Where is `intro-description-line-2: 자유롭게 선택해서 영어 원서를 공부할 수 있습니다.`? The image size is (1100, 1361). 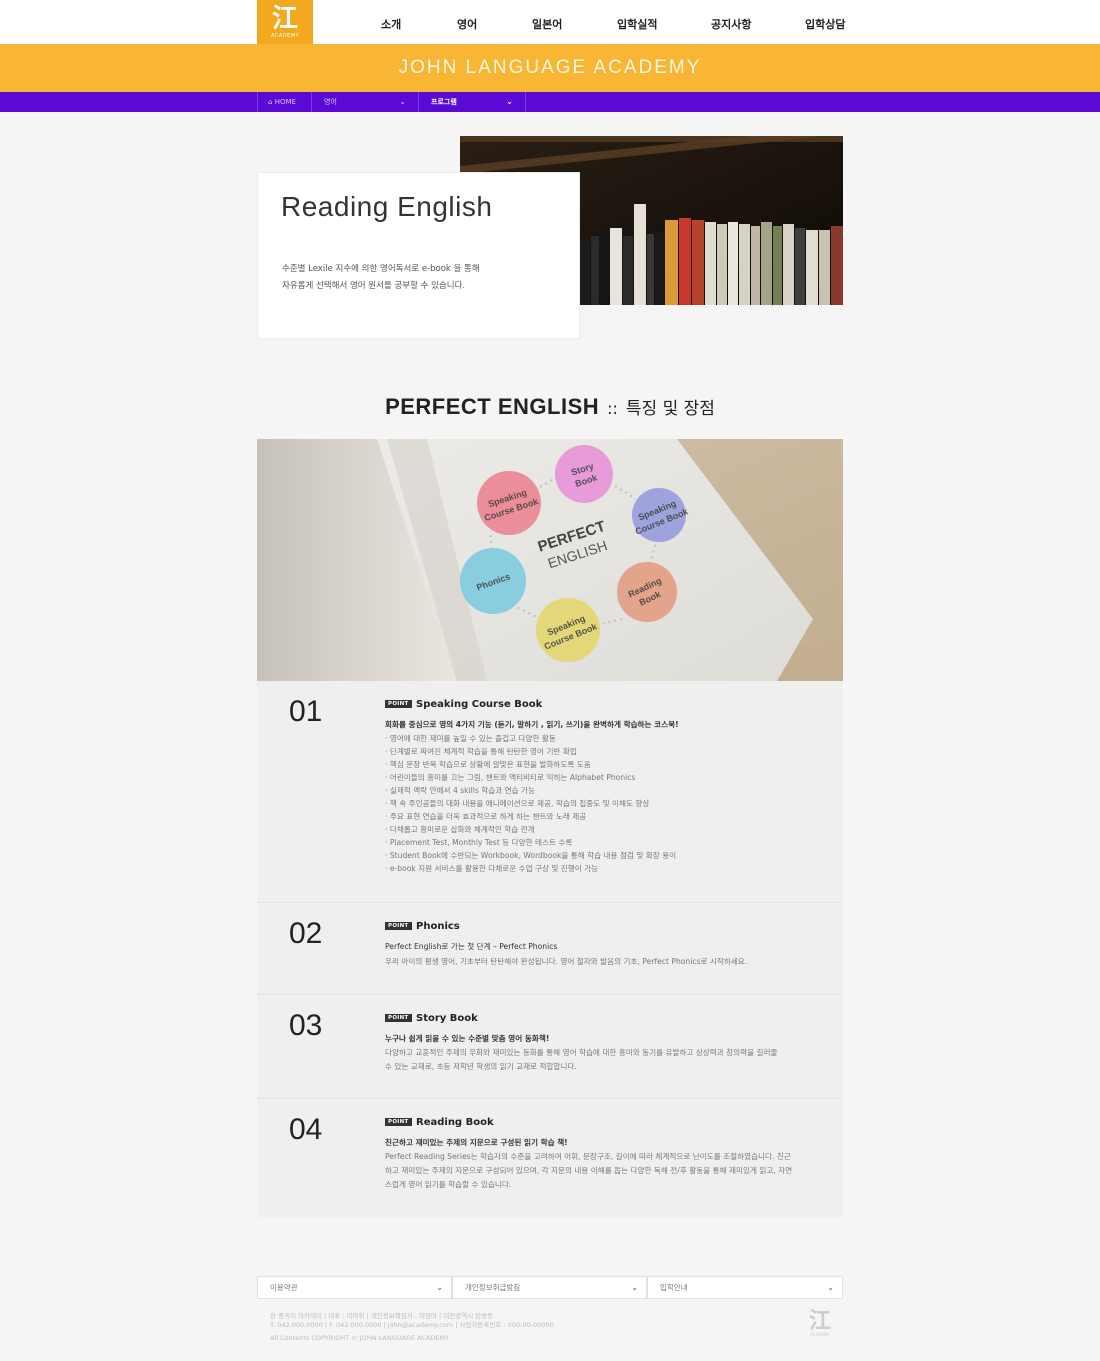
intro-description-line-2: 자유롭게 선택해서 영어 원서를 공부할 수 있습니다. is located at coordinates (374, 286).